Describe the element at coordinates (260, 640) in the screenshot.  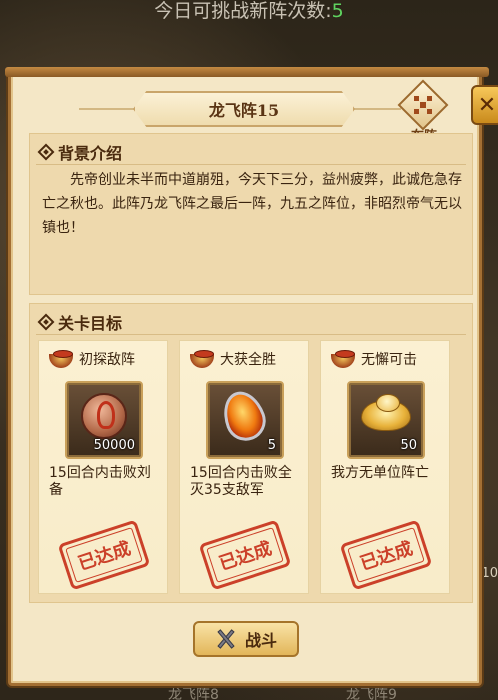
I see `fight-button-label: 战斗` at that location.